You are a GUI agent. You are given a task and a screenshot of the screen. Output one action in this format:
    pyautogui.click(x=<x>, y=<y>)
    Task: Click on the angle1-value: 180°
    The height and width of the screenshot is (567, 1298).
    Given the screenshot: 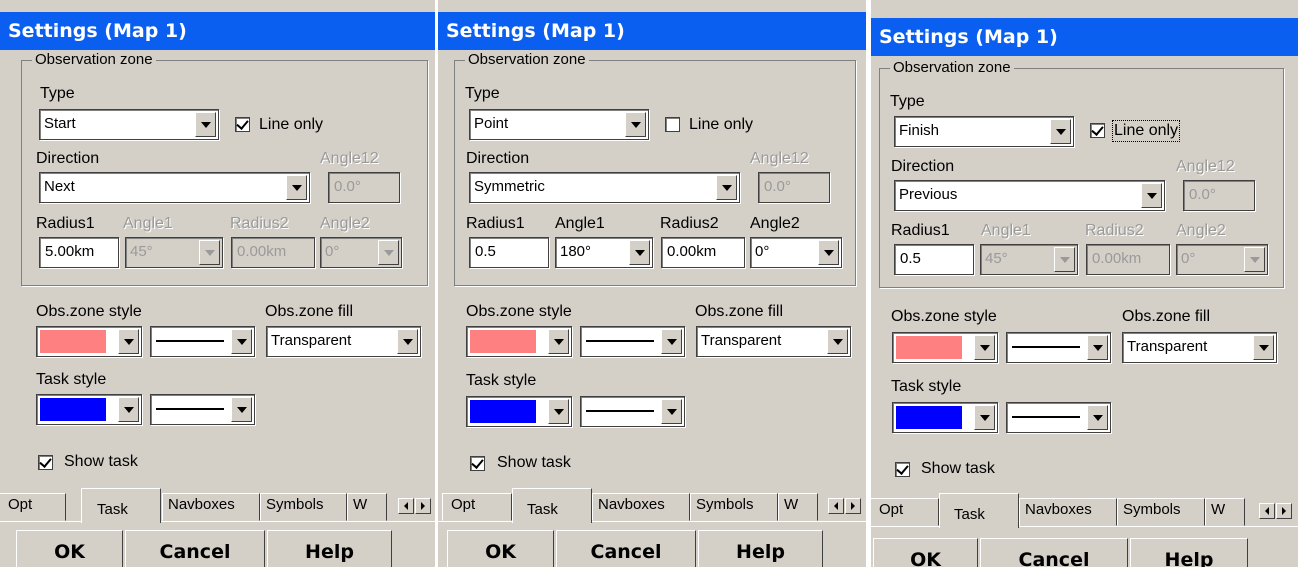 What is the action you would take?
    pyautogui.click(x=576, y=251)
    